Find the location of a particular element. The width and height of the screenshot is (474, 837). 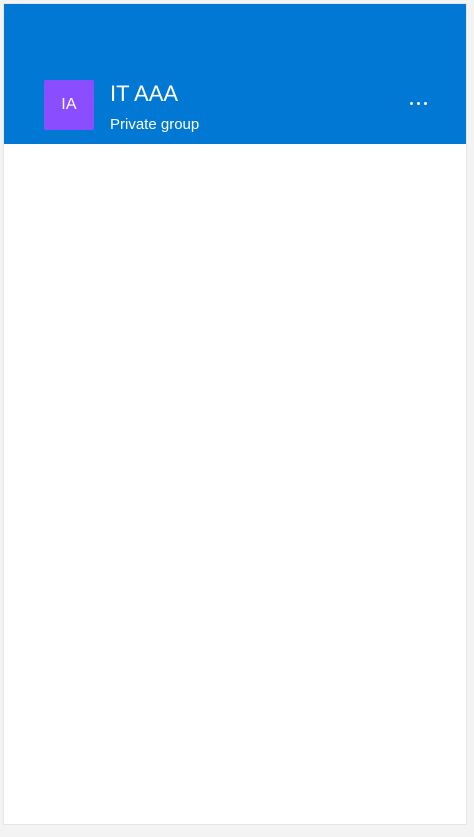

group-avatar: IA is located at coordinates (69, 105).